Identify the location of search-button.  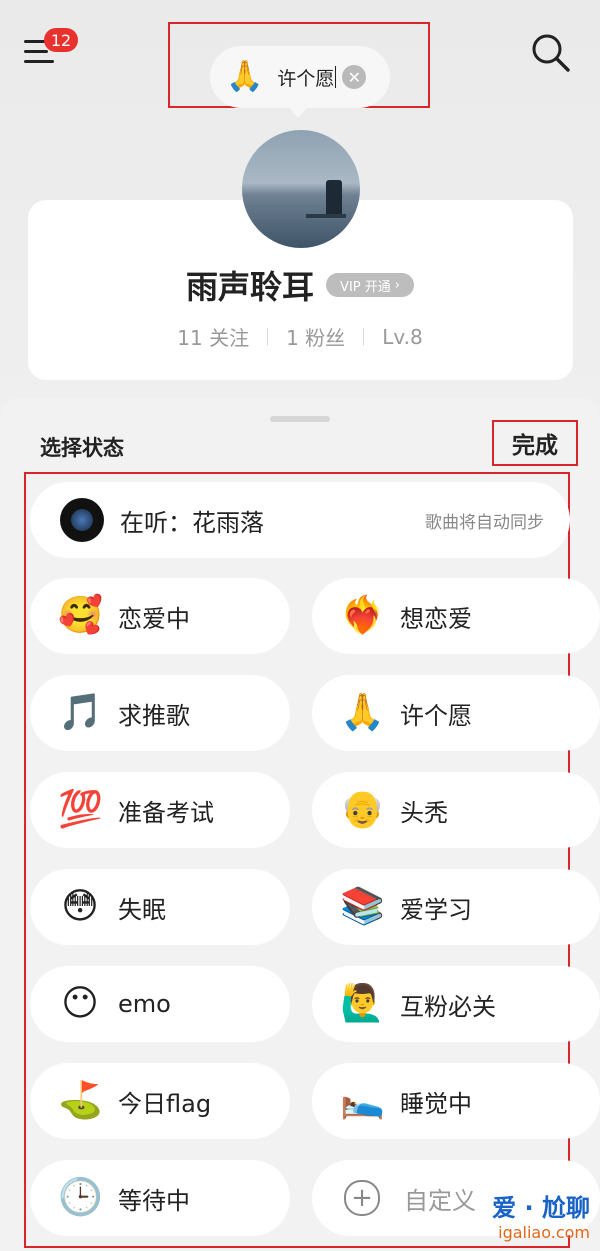
(550, 52).